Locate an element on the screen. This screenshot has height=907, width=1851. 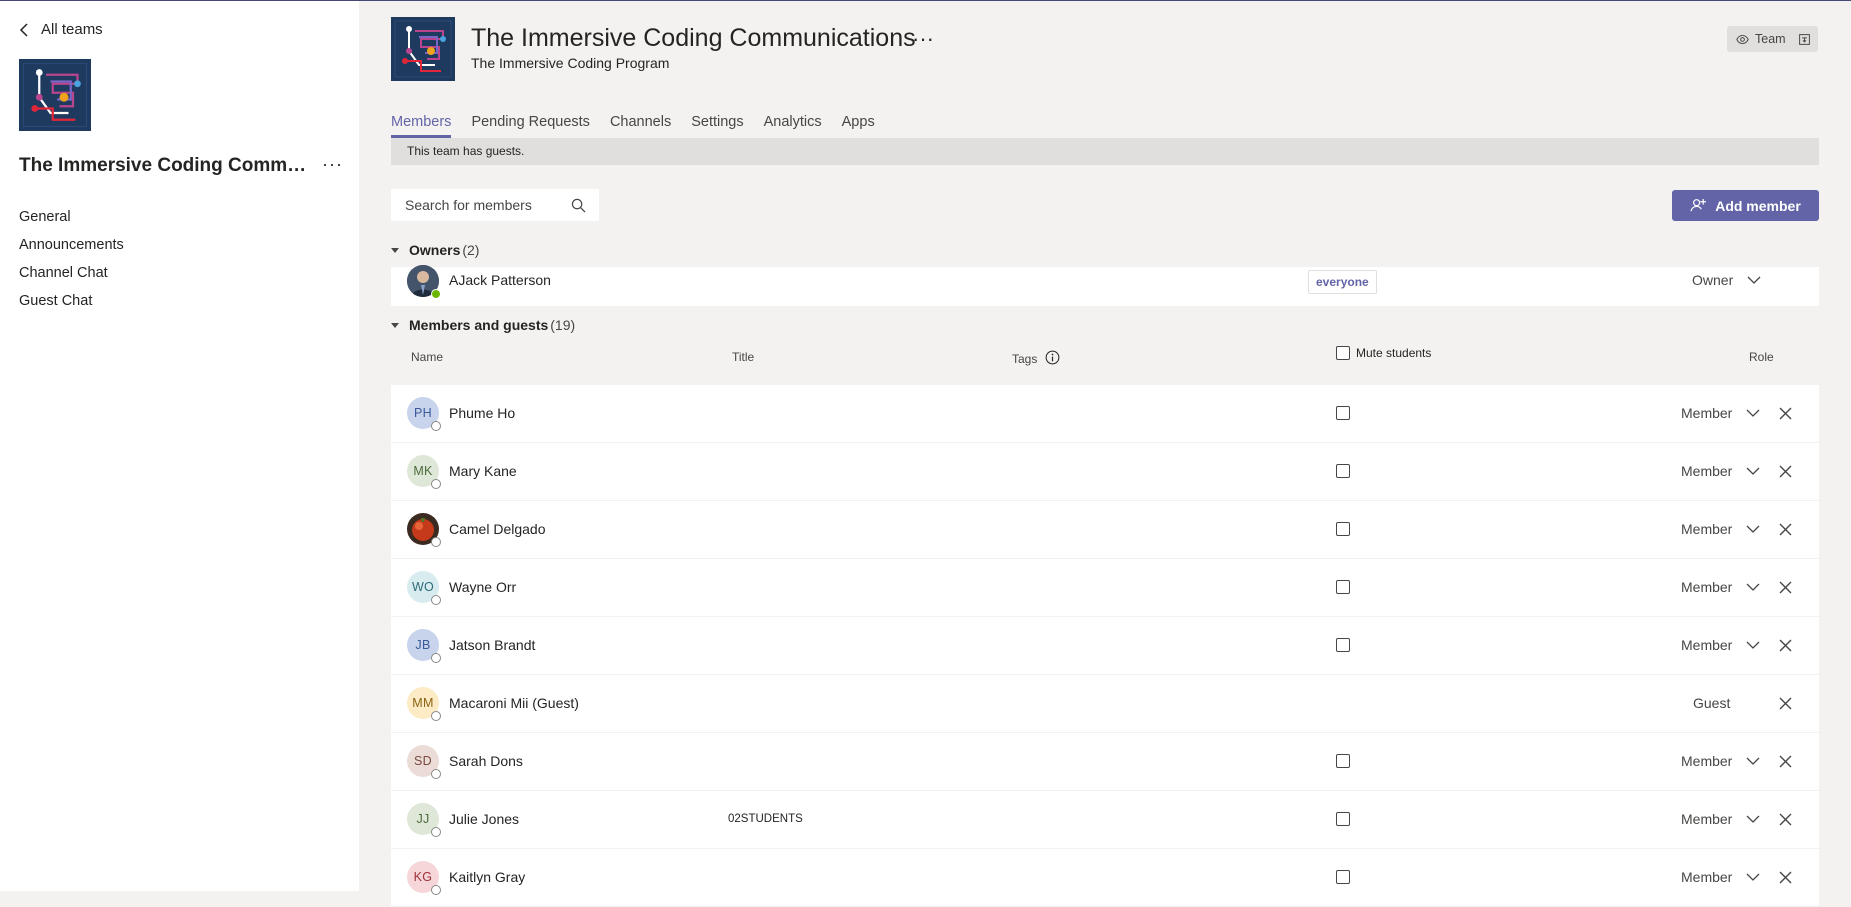
tab-apps: Apps is located at coordinates (858, 126).